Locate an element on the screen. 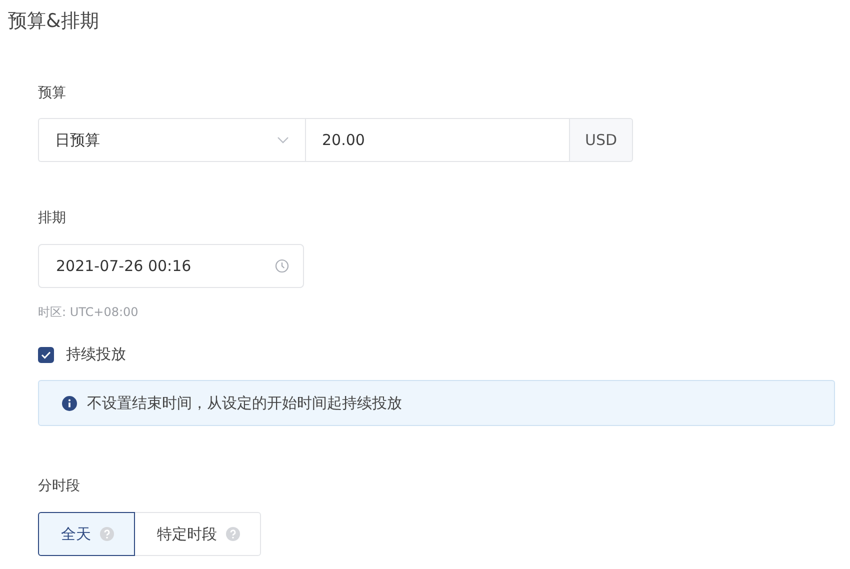  amount-input: 20.00 is located at coordinates (437, 140).